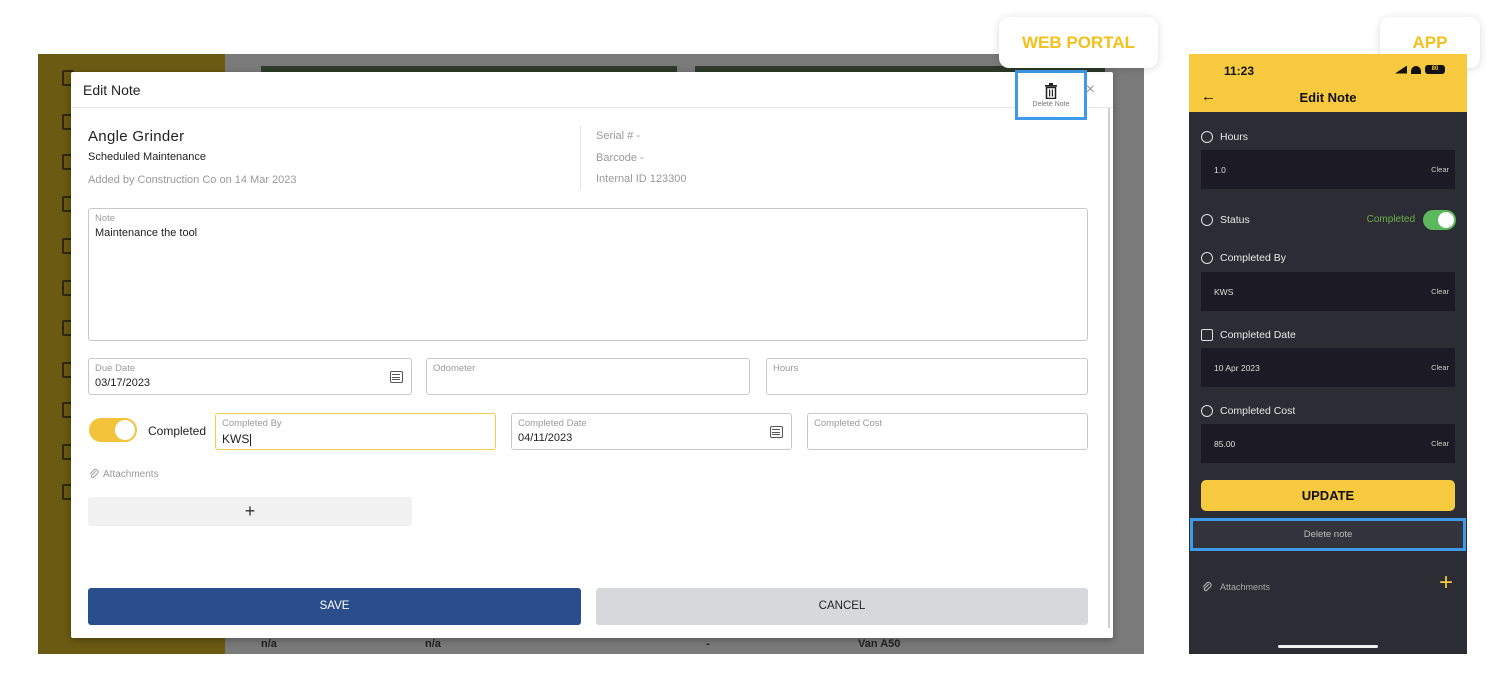  Describe the element at coordinates (1416, 69) in the screenshot. I see `wifi-icon` at that location.